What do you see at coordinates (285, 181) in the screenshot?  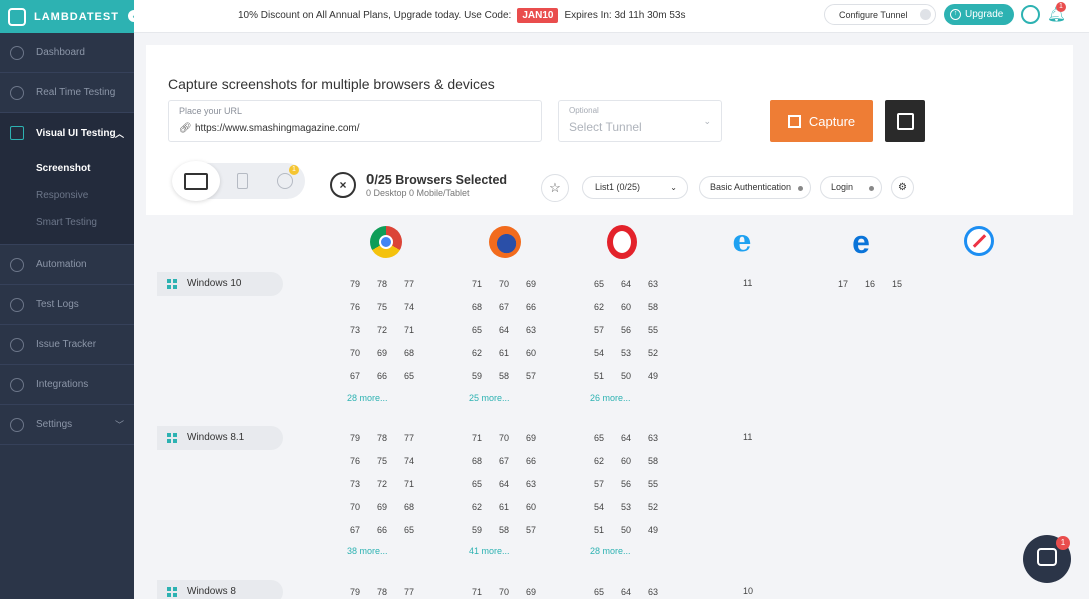 I see `history-icon` at bounding box center [285, 181].